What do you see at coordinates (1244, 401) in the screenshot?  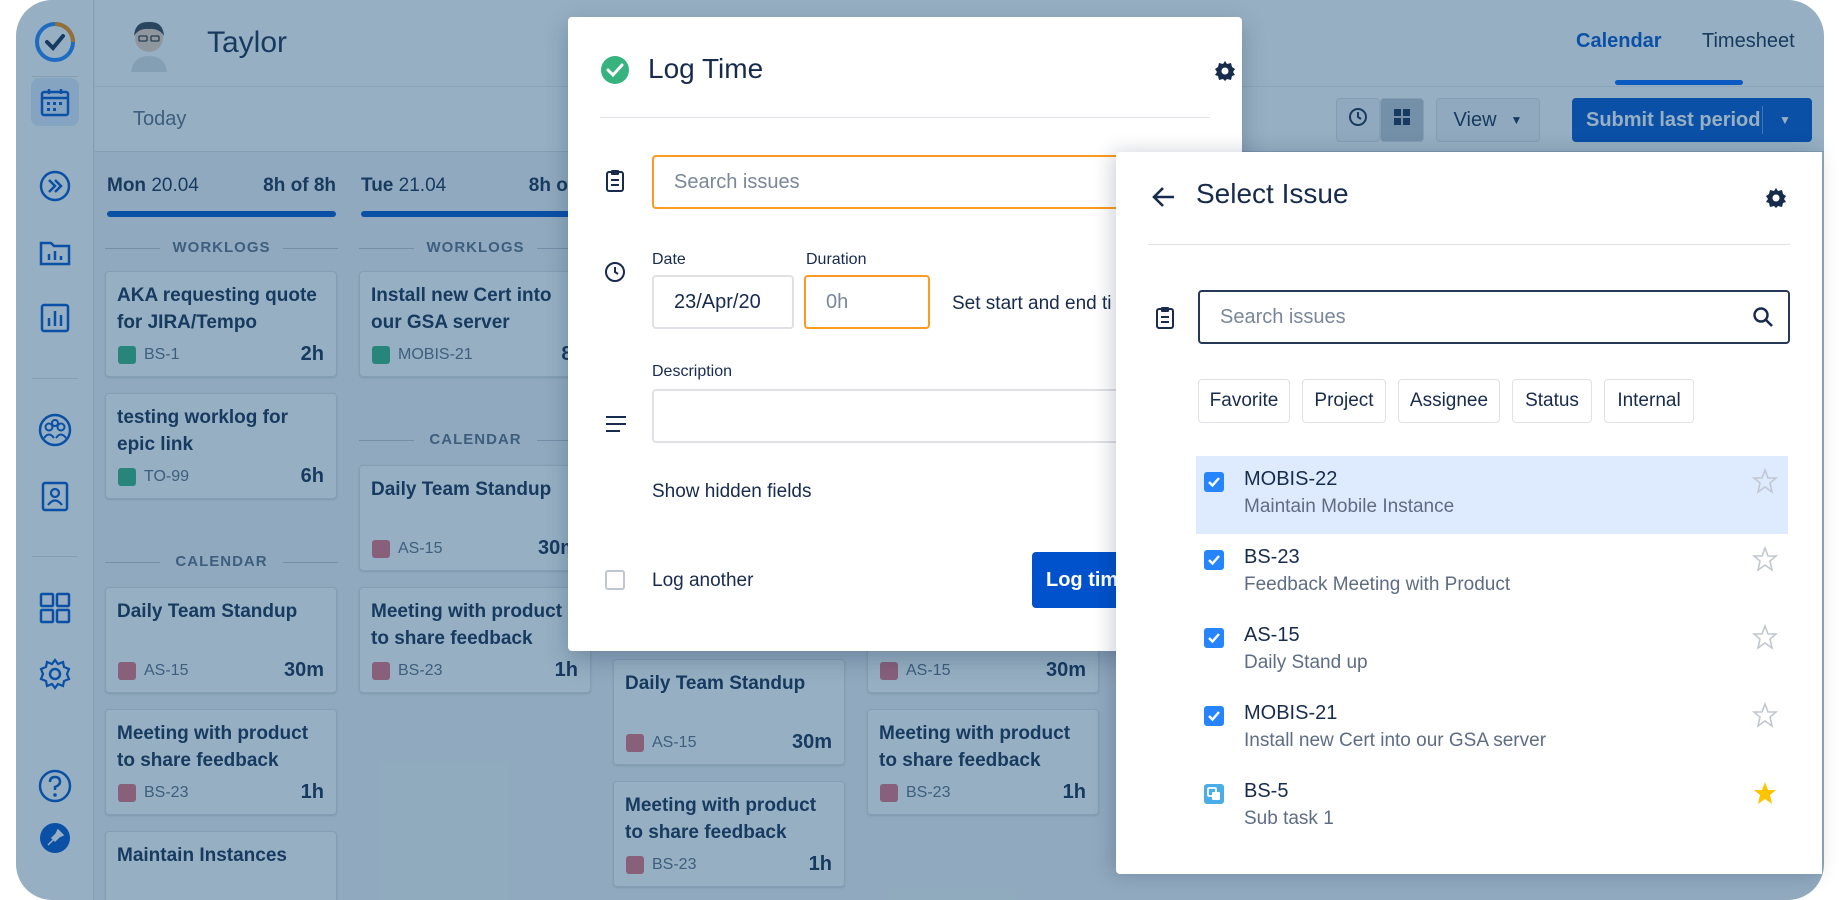 I see `filter-favorite: Favorite` at bounding box center [1244, 401].